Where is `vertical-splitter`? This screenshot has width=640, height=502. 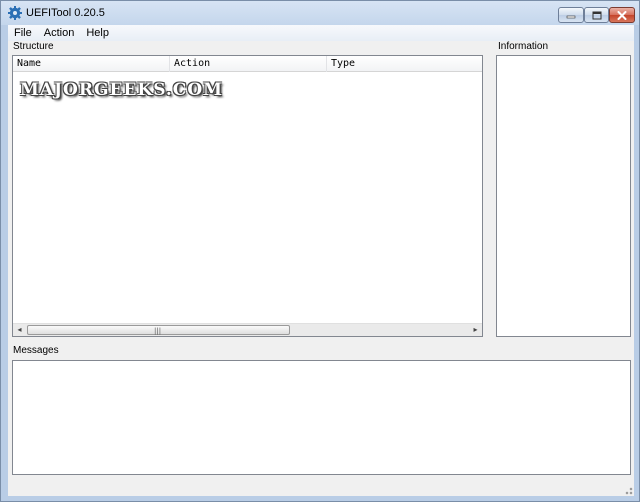 vertical-splitter is located at coordinates (490, 189).